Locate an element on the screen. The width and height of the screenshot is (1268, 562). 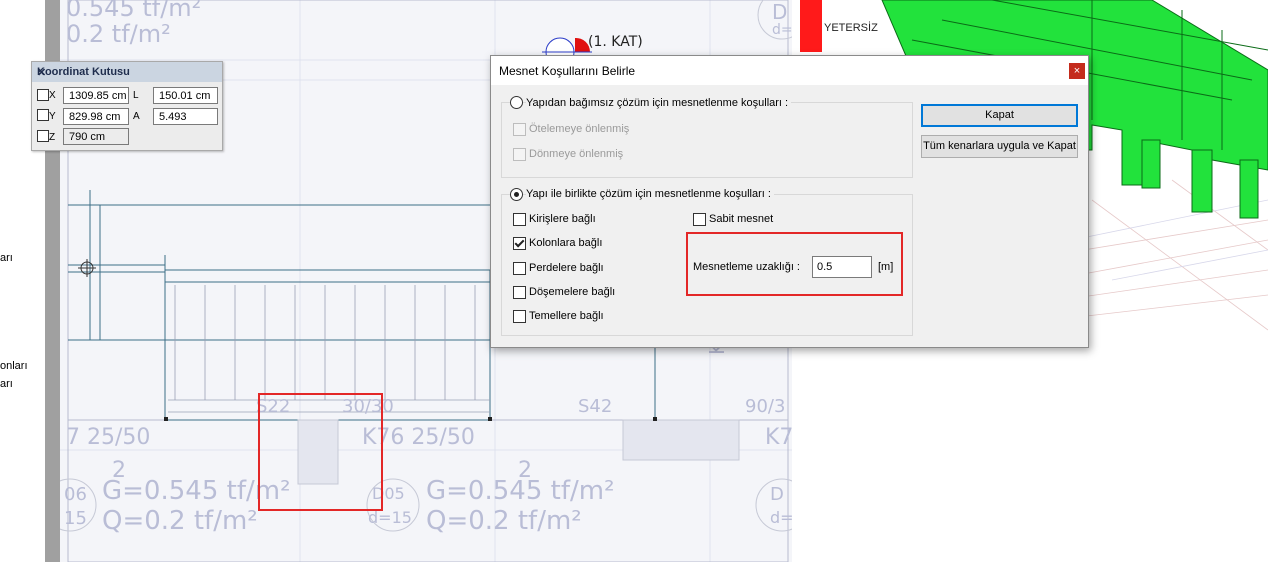
dialog-titlebar: Mesnet Koşullarını Belirle × is located at coordinates (789, 70).